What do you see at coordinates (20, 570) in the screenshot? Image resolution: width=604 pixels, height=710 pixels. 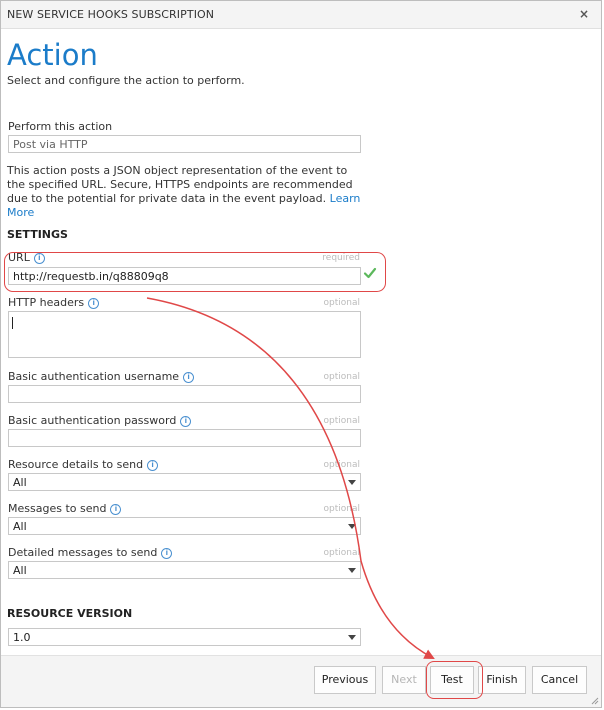 I see `detailed-messages-value: All` at bounding box center [20, 570].